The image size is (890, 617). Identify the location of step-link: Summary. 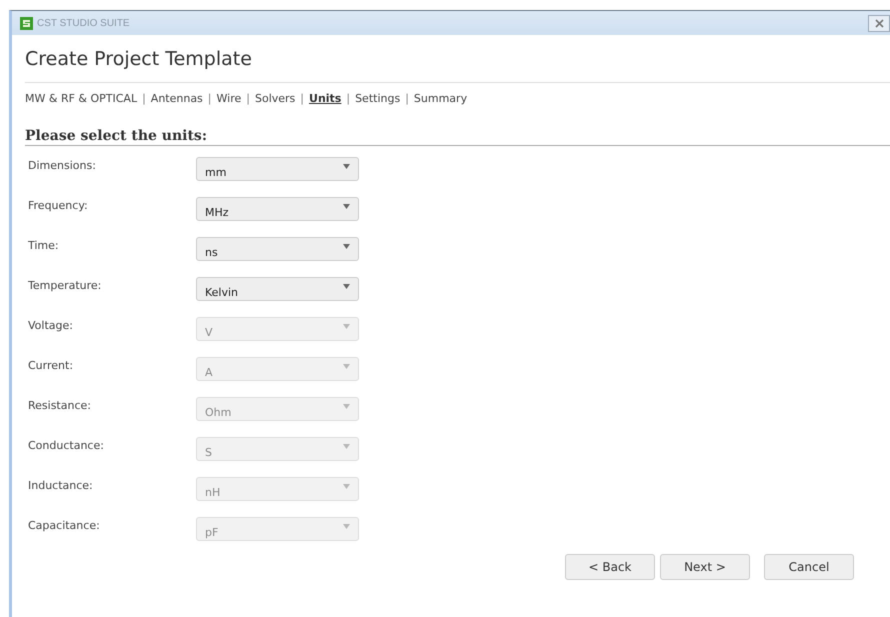
(441, 98).